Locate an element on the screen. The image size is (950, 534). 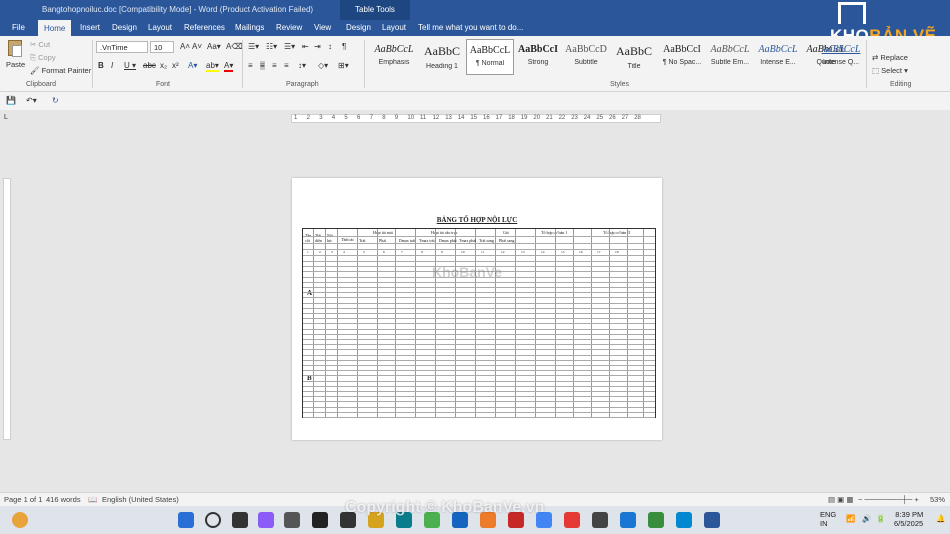
sort-button: ↕ is located at coordinates (330, 46).